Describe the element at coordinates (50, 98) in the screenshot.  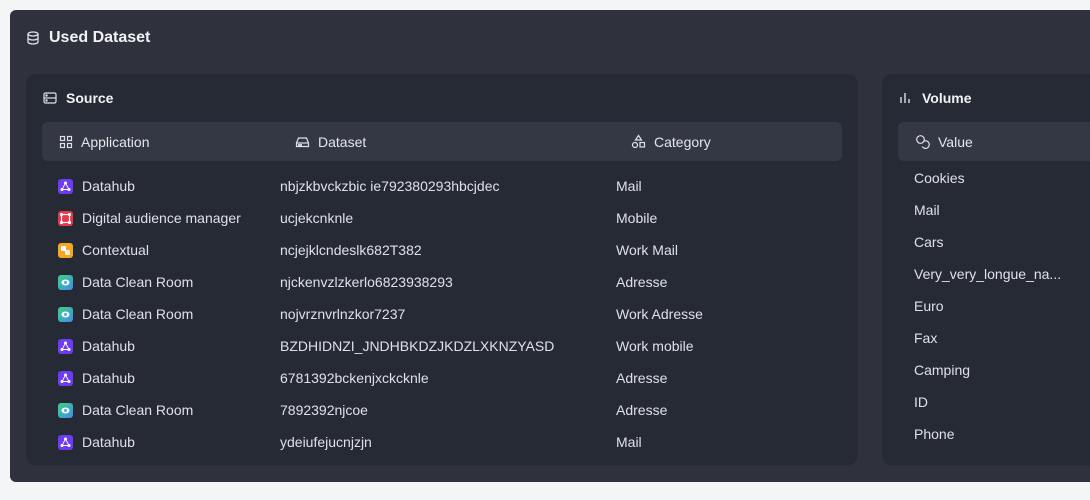
I see `server-icon` at that location.